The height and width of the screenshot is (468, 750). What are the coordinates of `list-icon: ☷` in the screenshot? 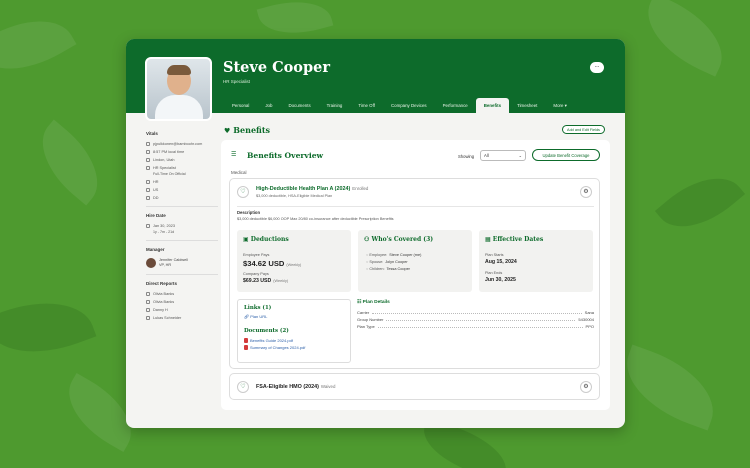 It's located at (359, 302).